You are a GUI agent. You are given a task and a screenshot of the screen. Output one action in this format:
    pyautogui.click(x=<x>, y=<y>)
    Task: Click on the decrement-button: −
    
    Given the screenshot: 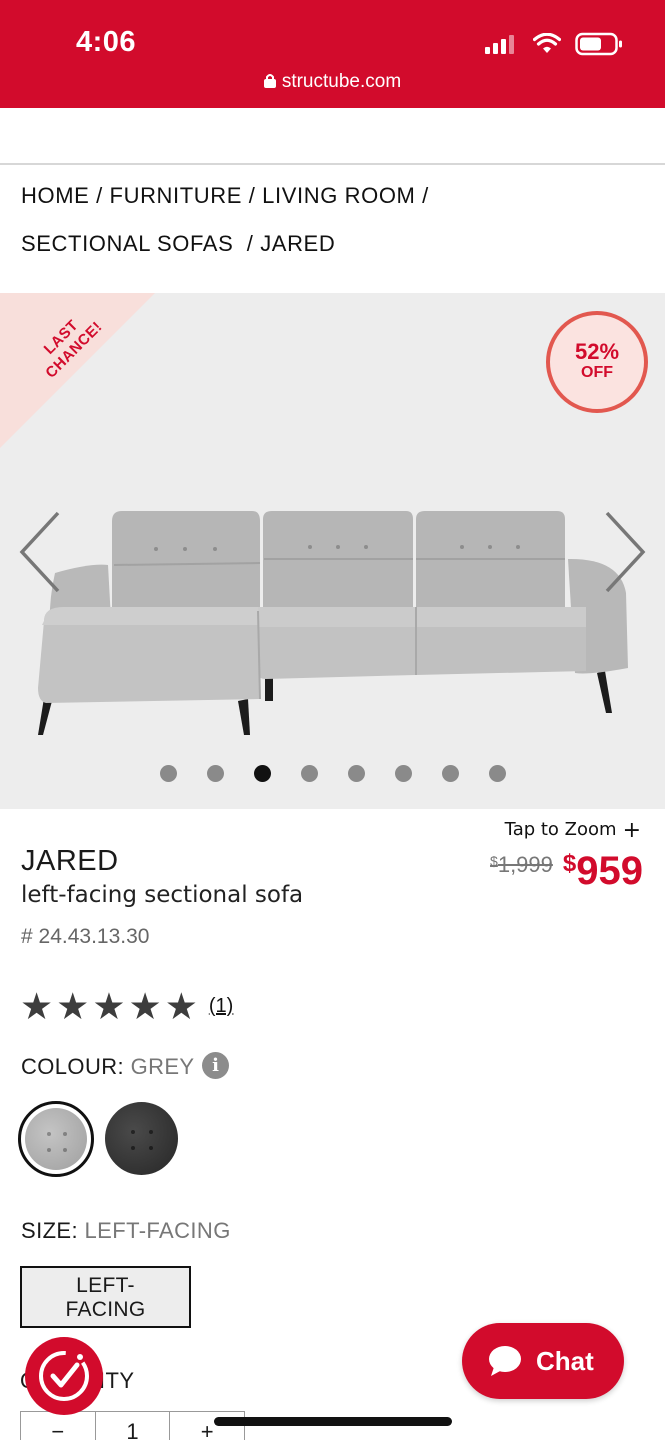 What is the action you would take?
    pyautogui.click(x=58, y=1426)
    